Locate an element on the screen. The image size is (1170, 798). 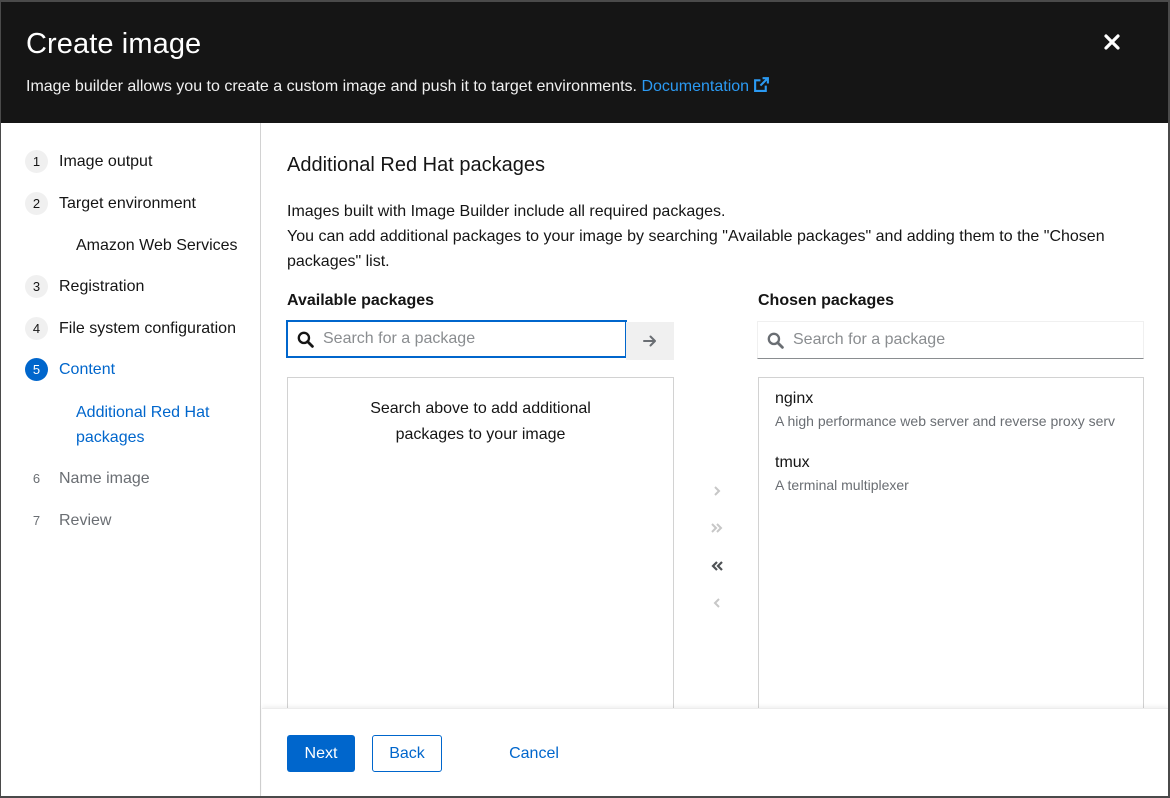
nav-step-label: File system configuration is located at coordinates (147, 328).